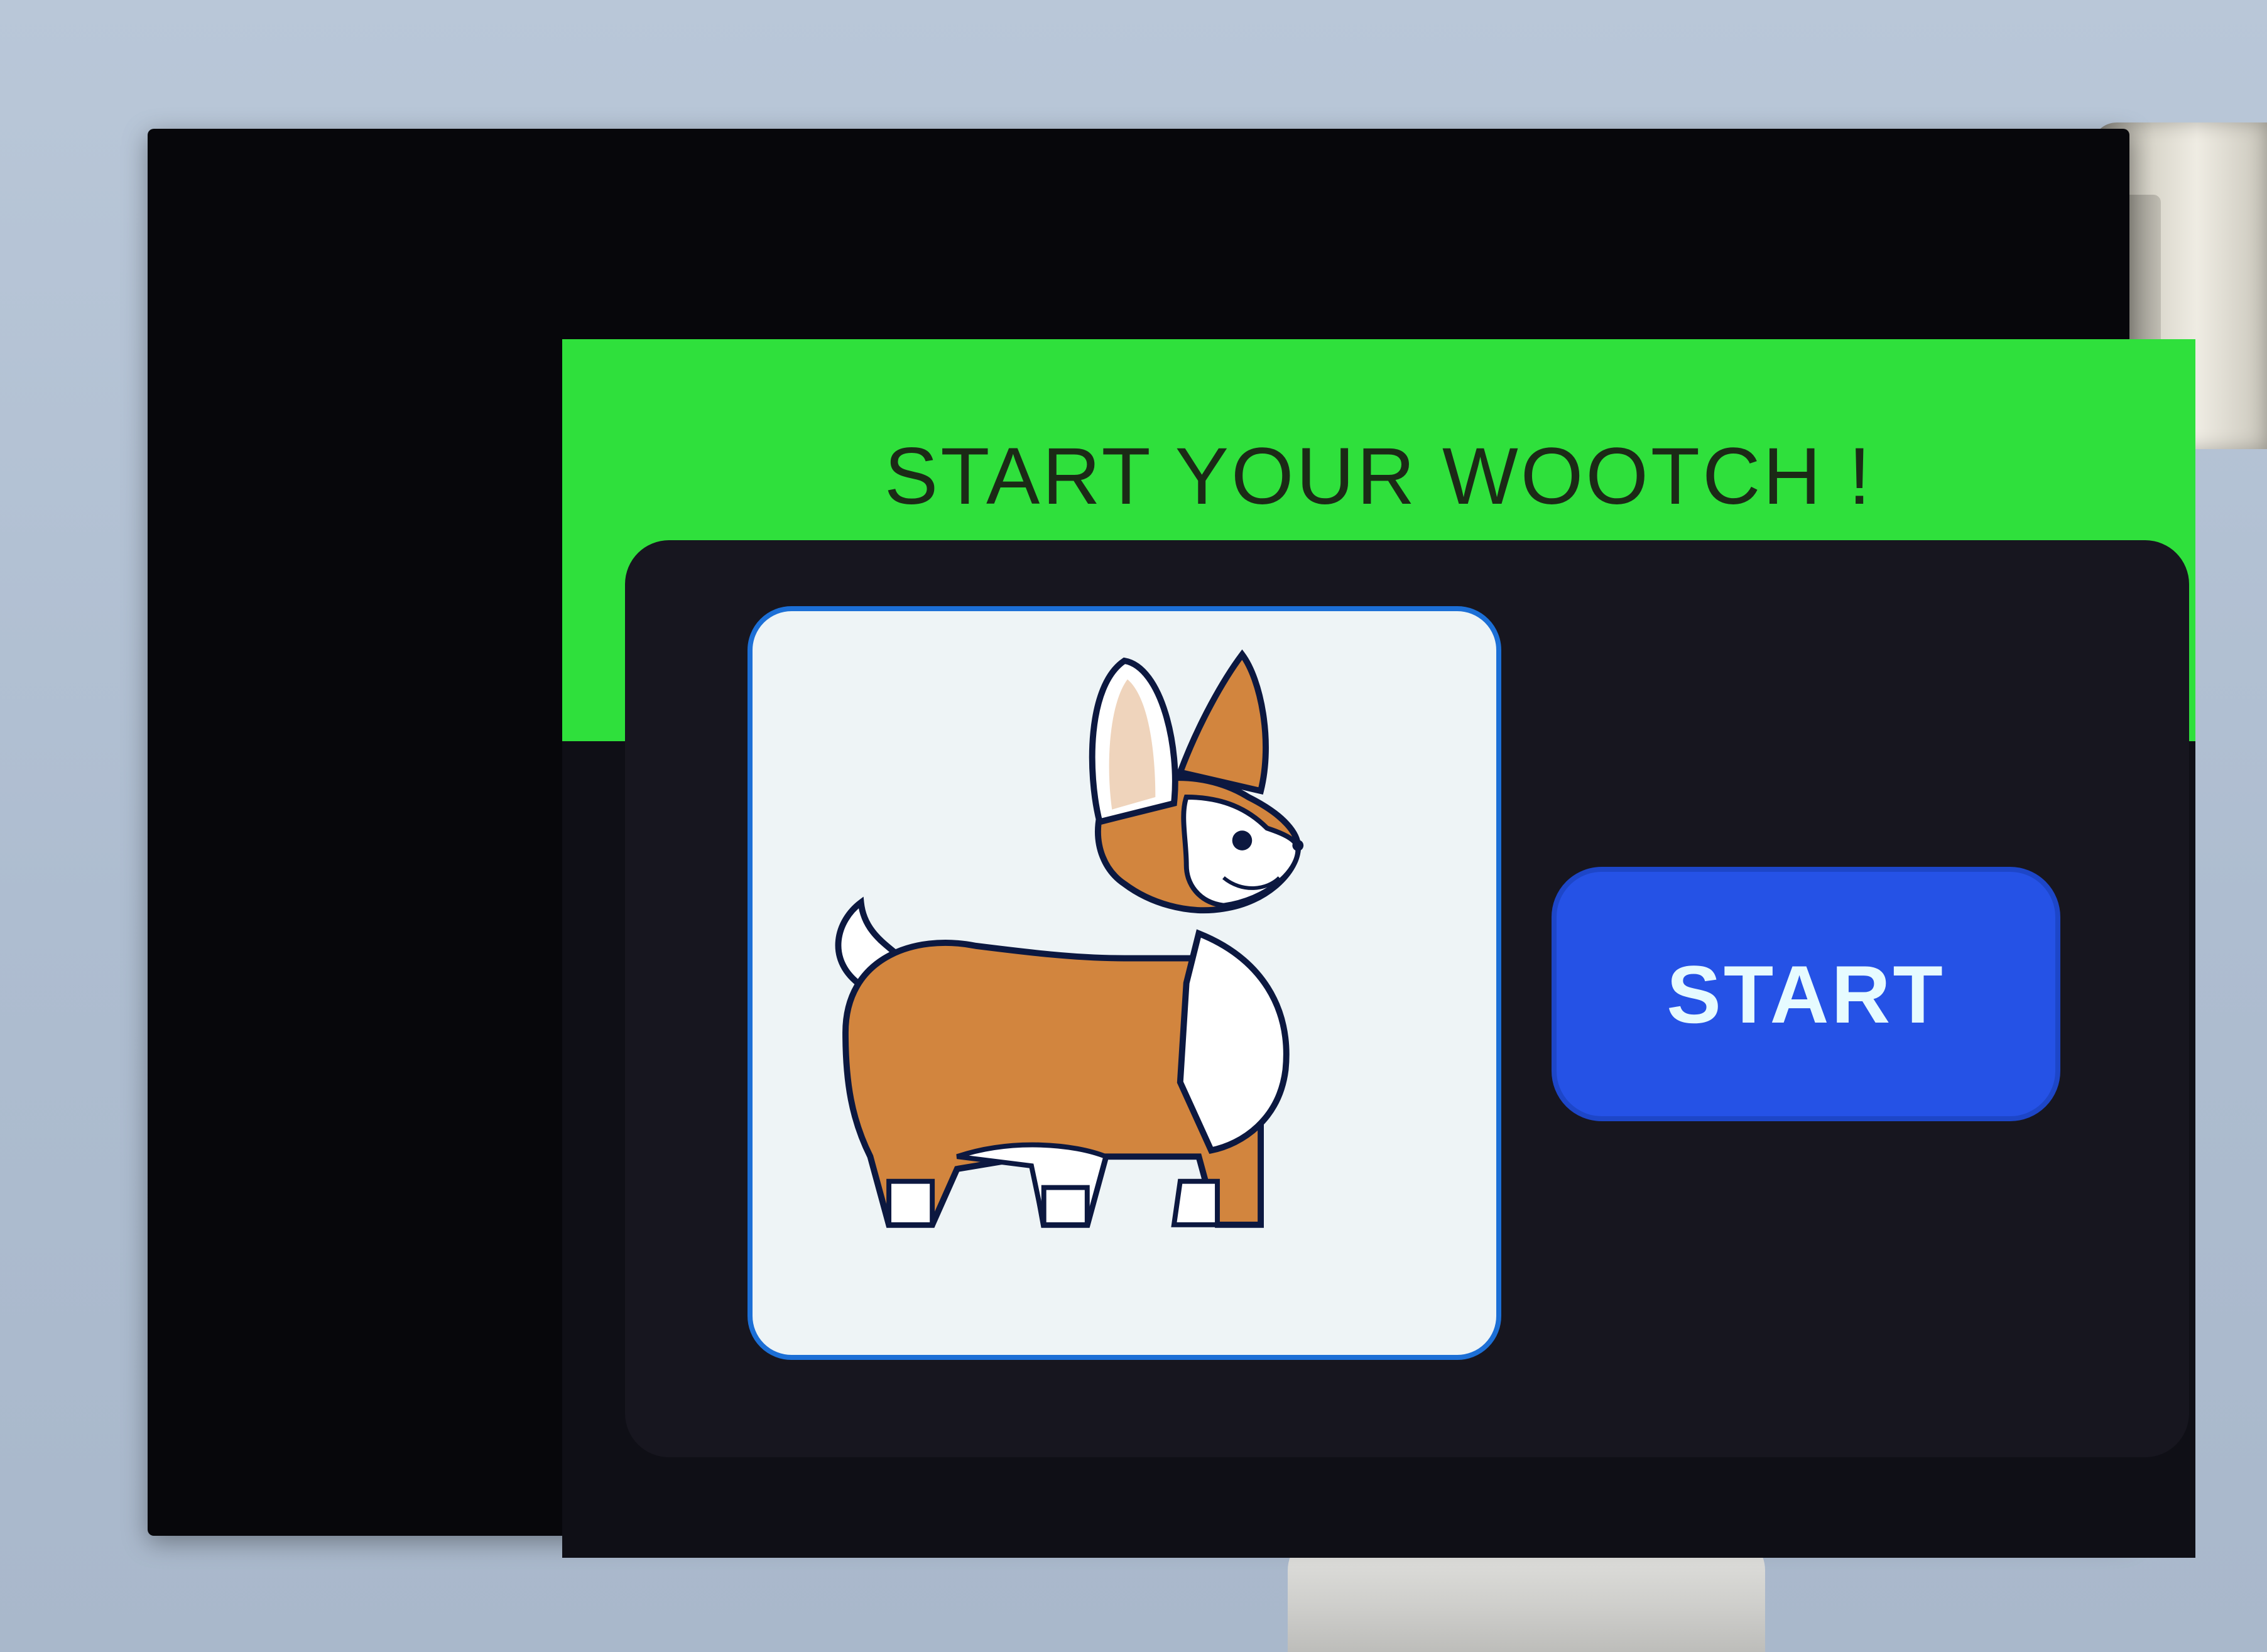 This screenshot has height=1652, width=2267. What do you see at coordinates (1069, 938) in the screenshot?
I see `corgi-icon` at bounding box center [1069, 938].